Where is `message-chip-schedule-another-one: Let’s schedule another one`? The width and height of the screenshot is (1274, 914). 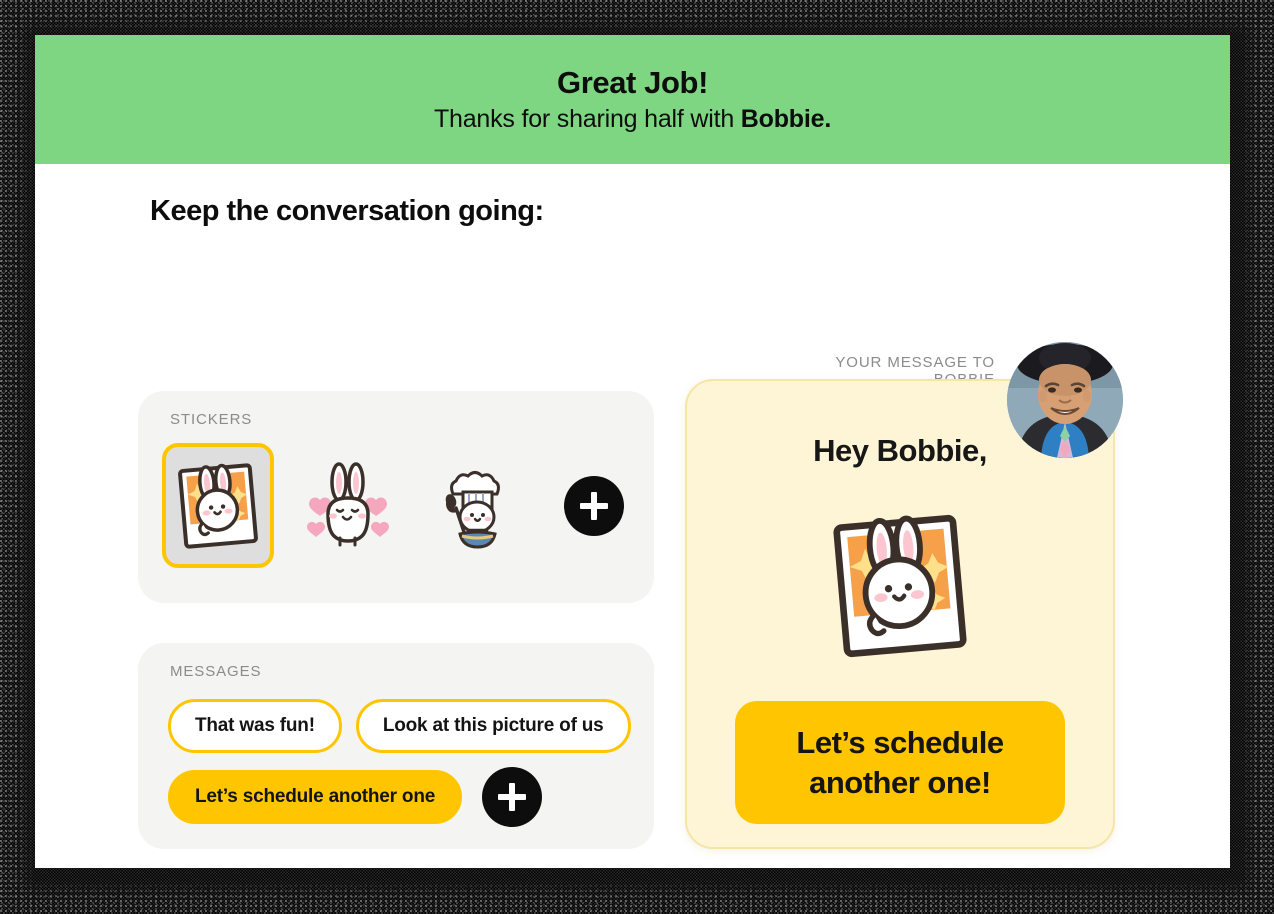
message-chip-schedule-another-one: Let’s schedule another one is located at coordinates (315, 797).